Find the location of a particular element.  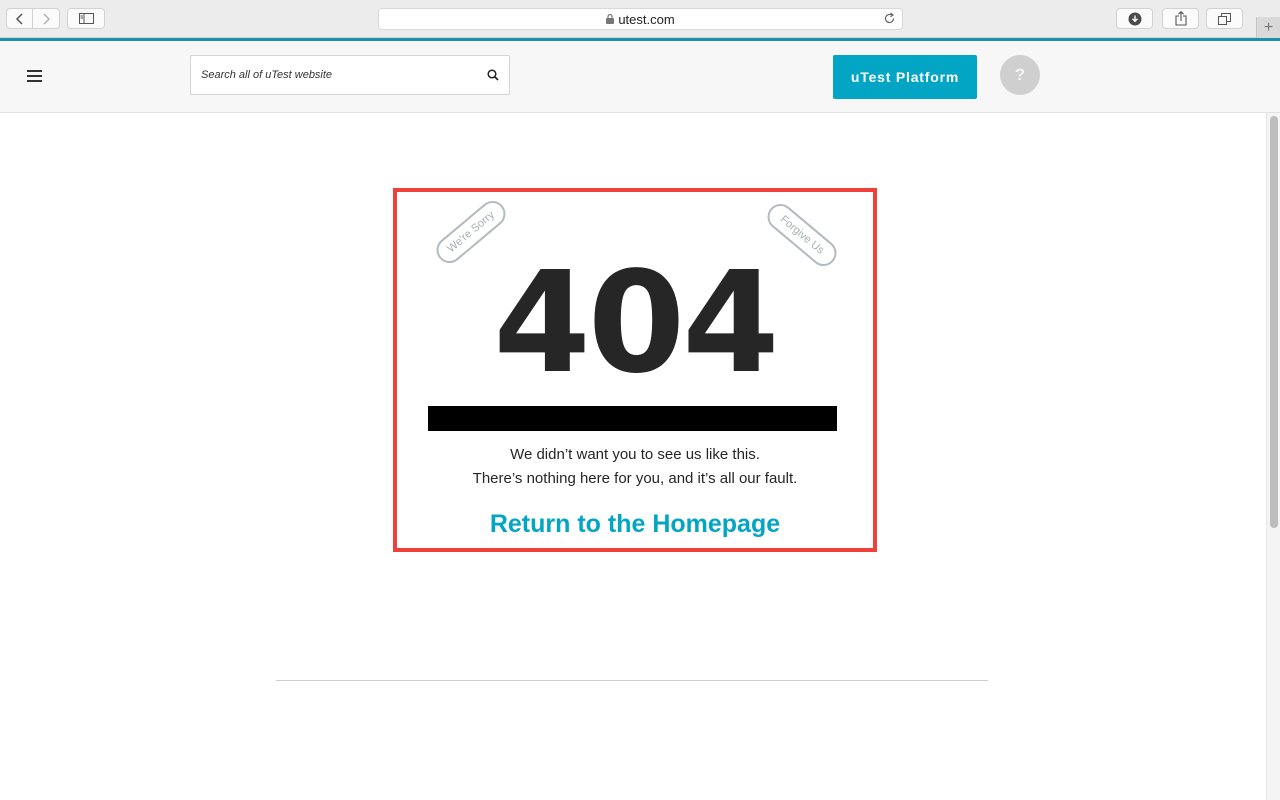

download-icon is located at coordinates (1134, 18).